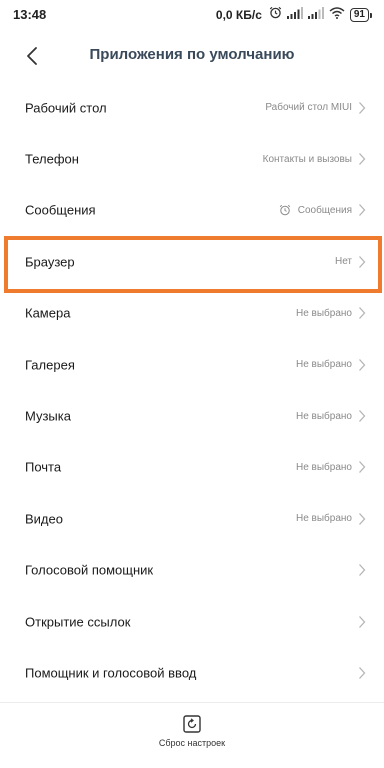 The width and height of the screenshot is (384, 768). I want to click on list-item-label: Музыка, so click(48, 416).